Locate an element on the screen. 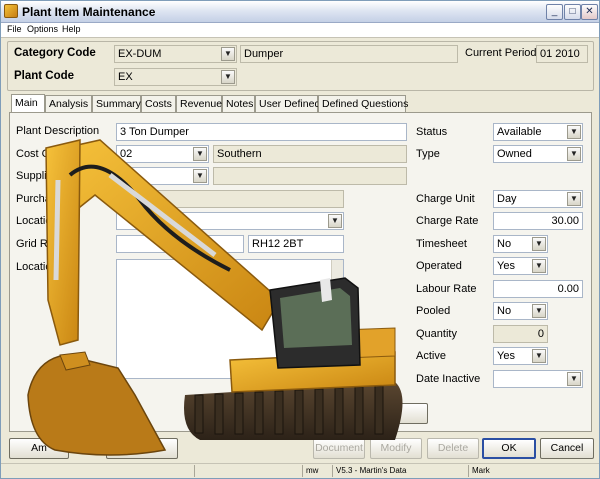  charge-unit-select: Day ▼ is located at coordinates (538, 199).